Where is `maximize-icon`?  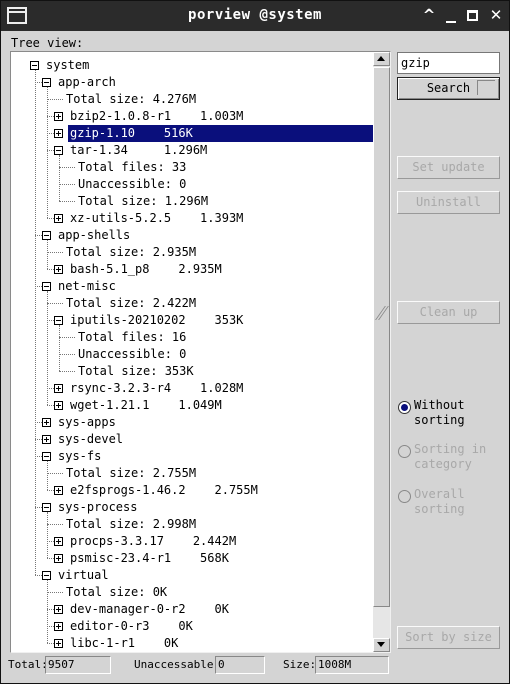 maximize-icon is located at coordinates (472, 15).